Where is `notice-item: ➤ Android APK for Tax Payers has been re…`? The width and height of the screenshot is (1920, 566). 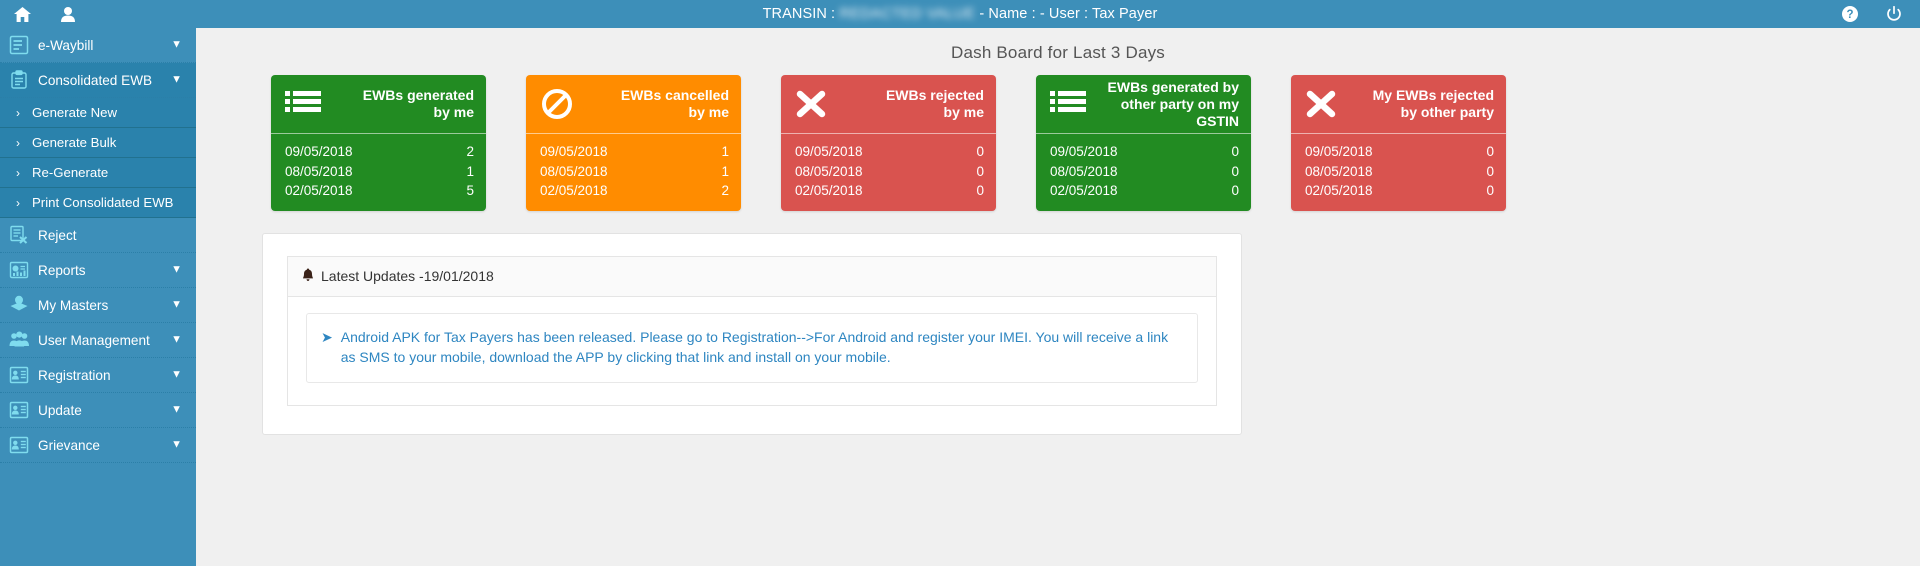
notice-item: ➤ Android APK for Tax Payers has been re… is located at coordinates (752, 347).